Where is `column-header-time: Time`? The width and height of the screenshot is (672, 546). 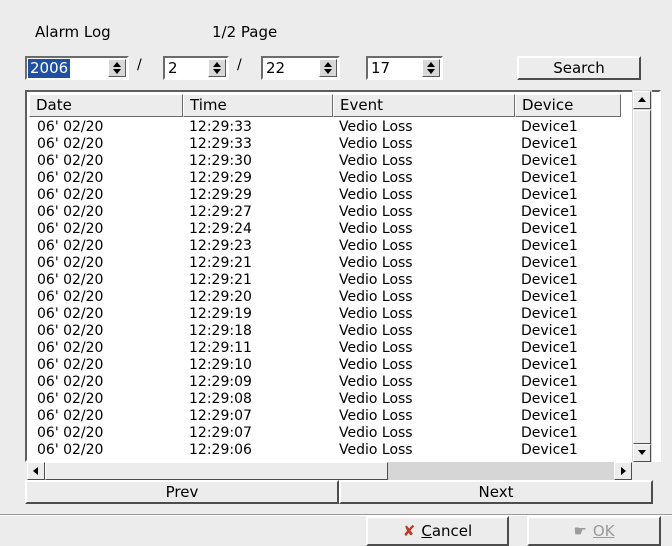
column-header-time: Time is located at coordinates (258, 105).